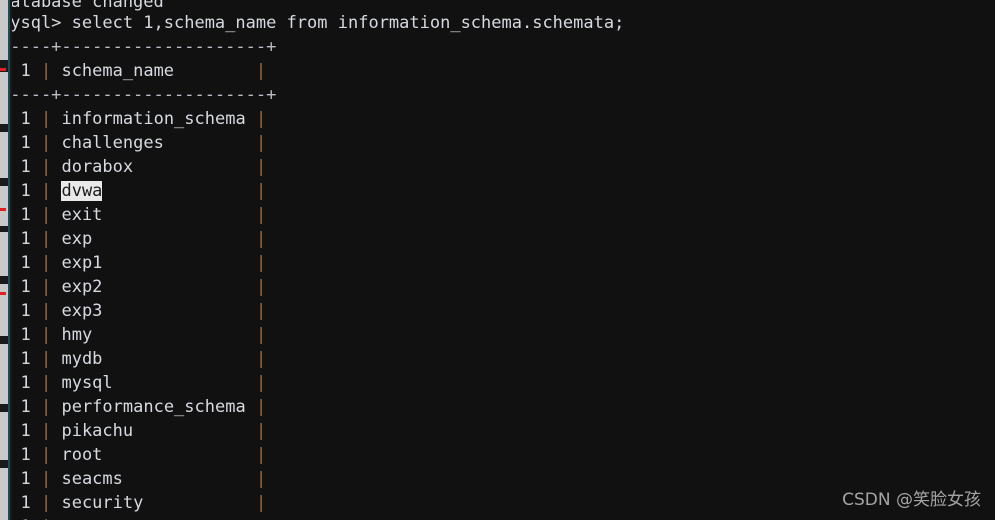 The height and width of the screenshot is (520, 995). I want to click on table-row: | 1 | security |, so click(133, 503).